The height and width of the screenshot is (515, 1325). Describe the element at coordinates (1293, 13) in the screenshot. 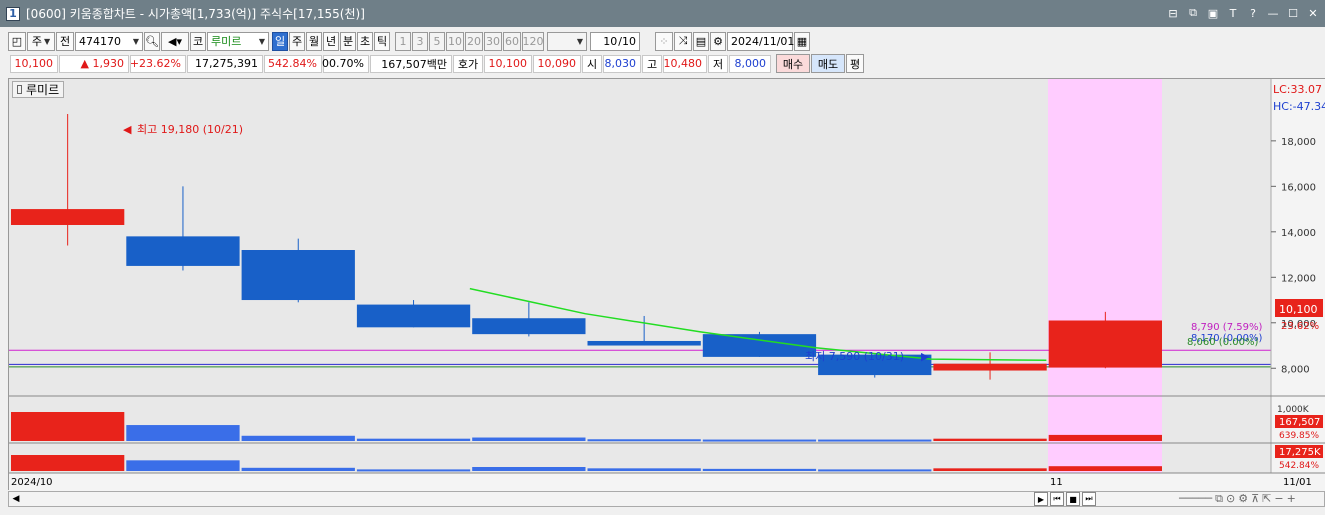

I see `maximize-icon: ☐` at that location.